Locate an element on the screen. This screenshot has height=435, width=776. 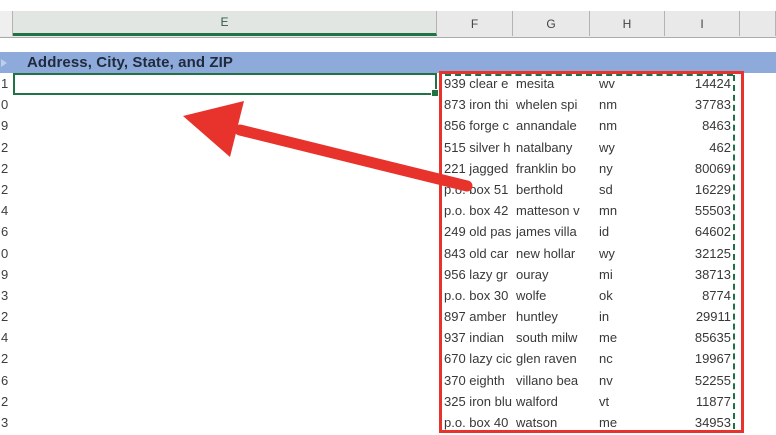
city-cell: franklin bo is located at coordinates (556, 168).